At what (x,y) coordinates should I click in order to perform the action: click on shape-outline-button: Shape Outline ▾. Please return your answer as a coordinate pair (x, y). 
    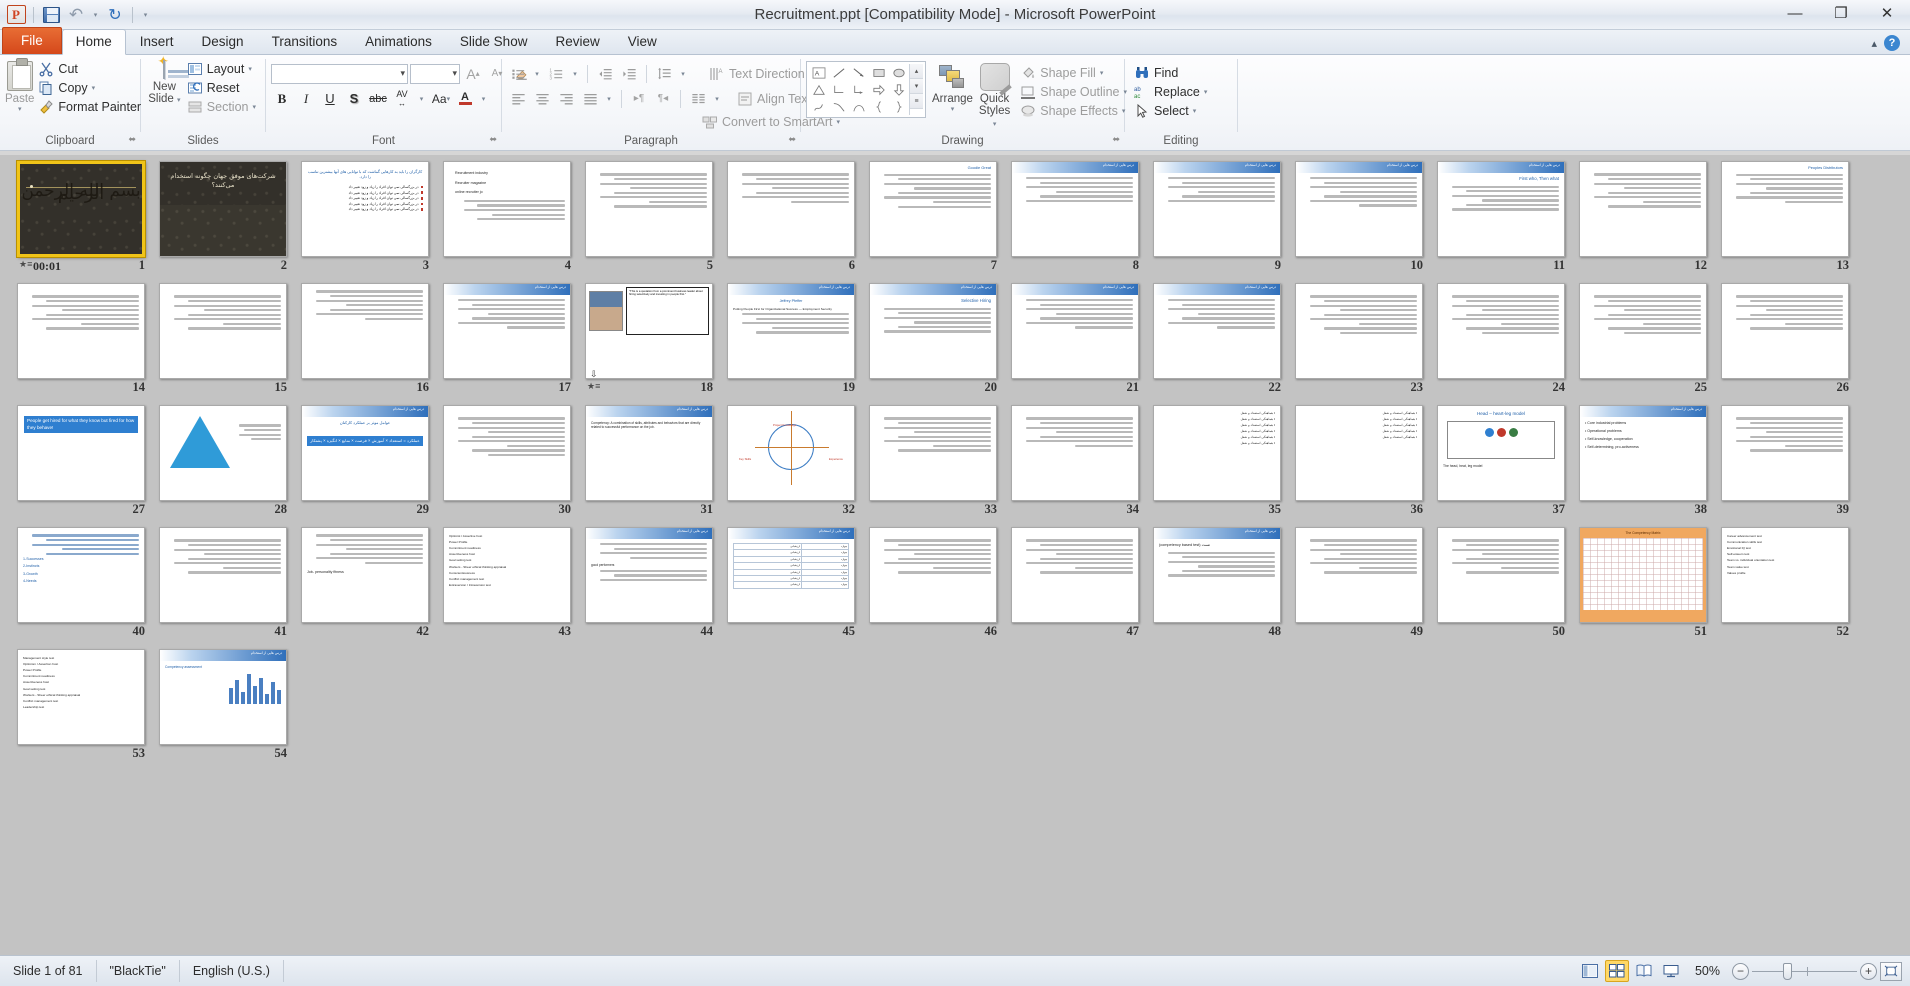
    Looking at the image, I should click on (1073, 92).